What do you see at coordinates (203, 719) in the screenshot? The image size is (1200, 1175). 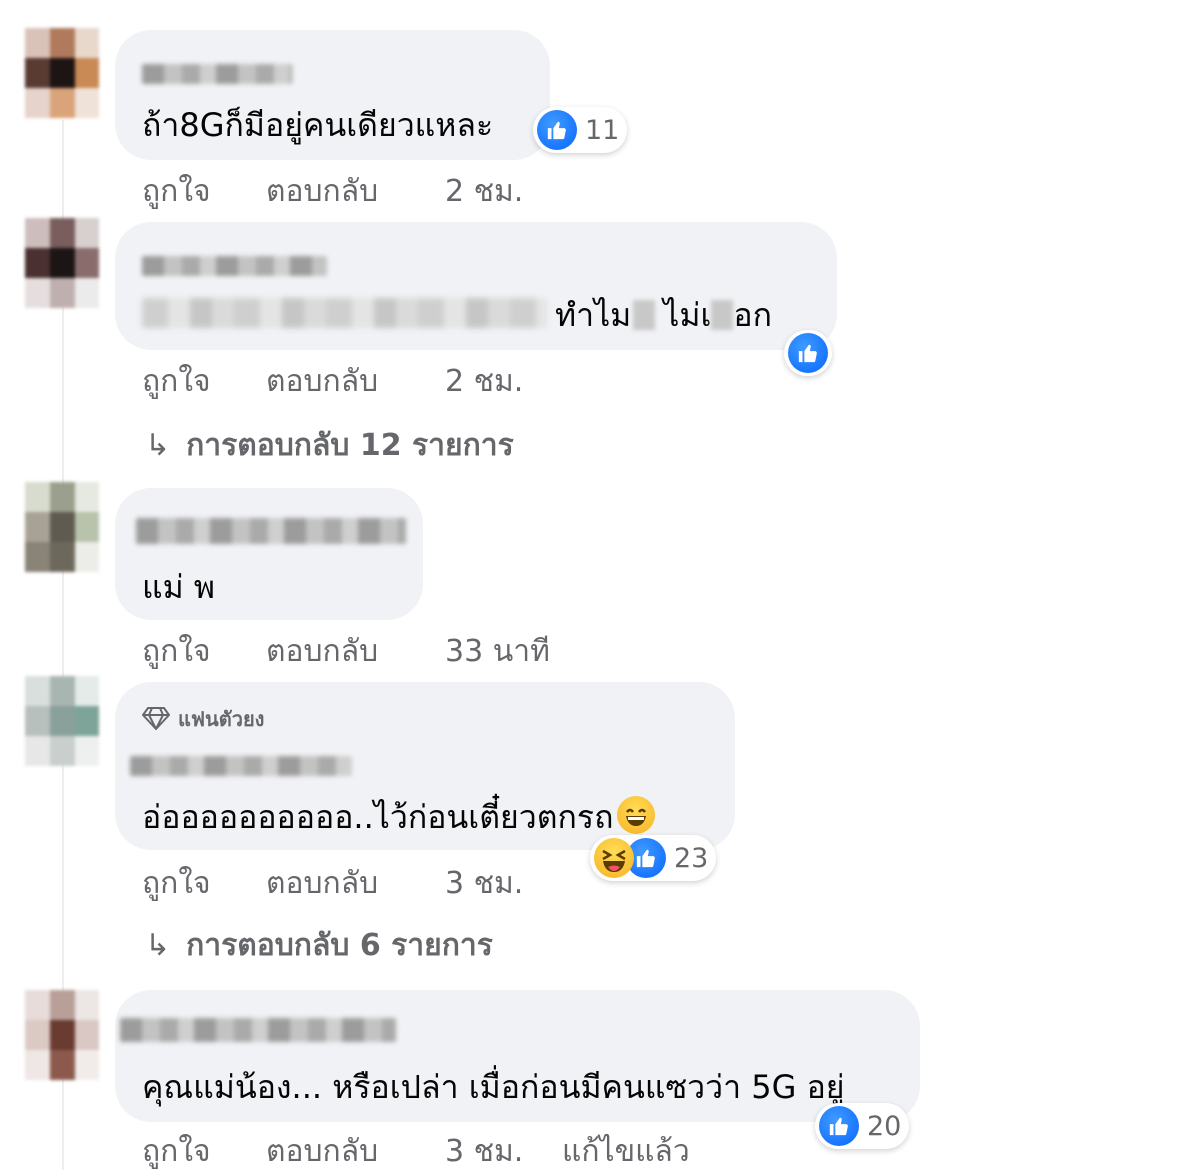 I see `fan-badge: แฟนตัวยง` at bounding box center [203, 719].